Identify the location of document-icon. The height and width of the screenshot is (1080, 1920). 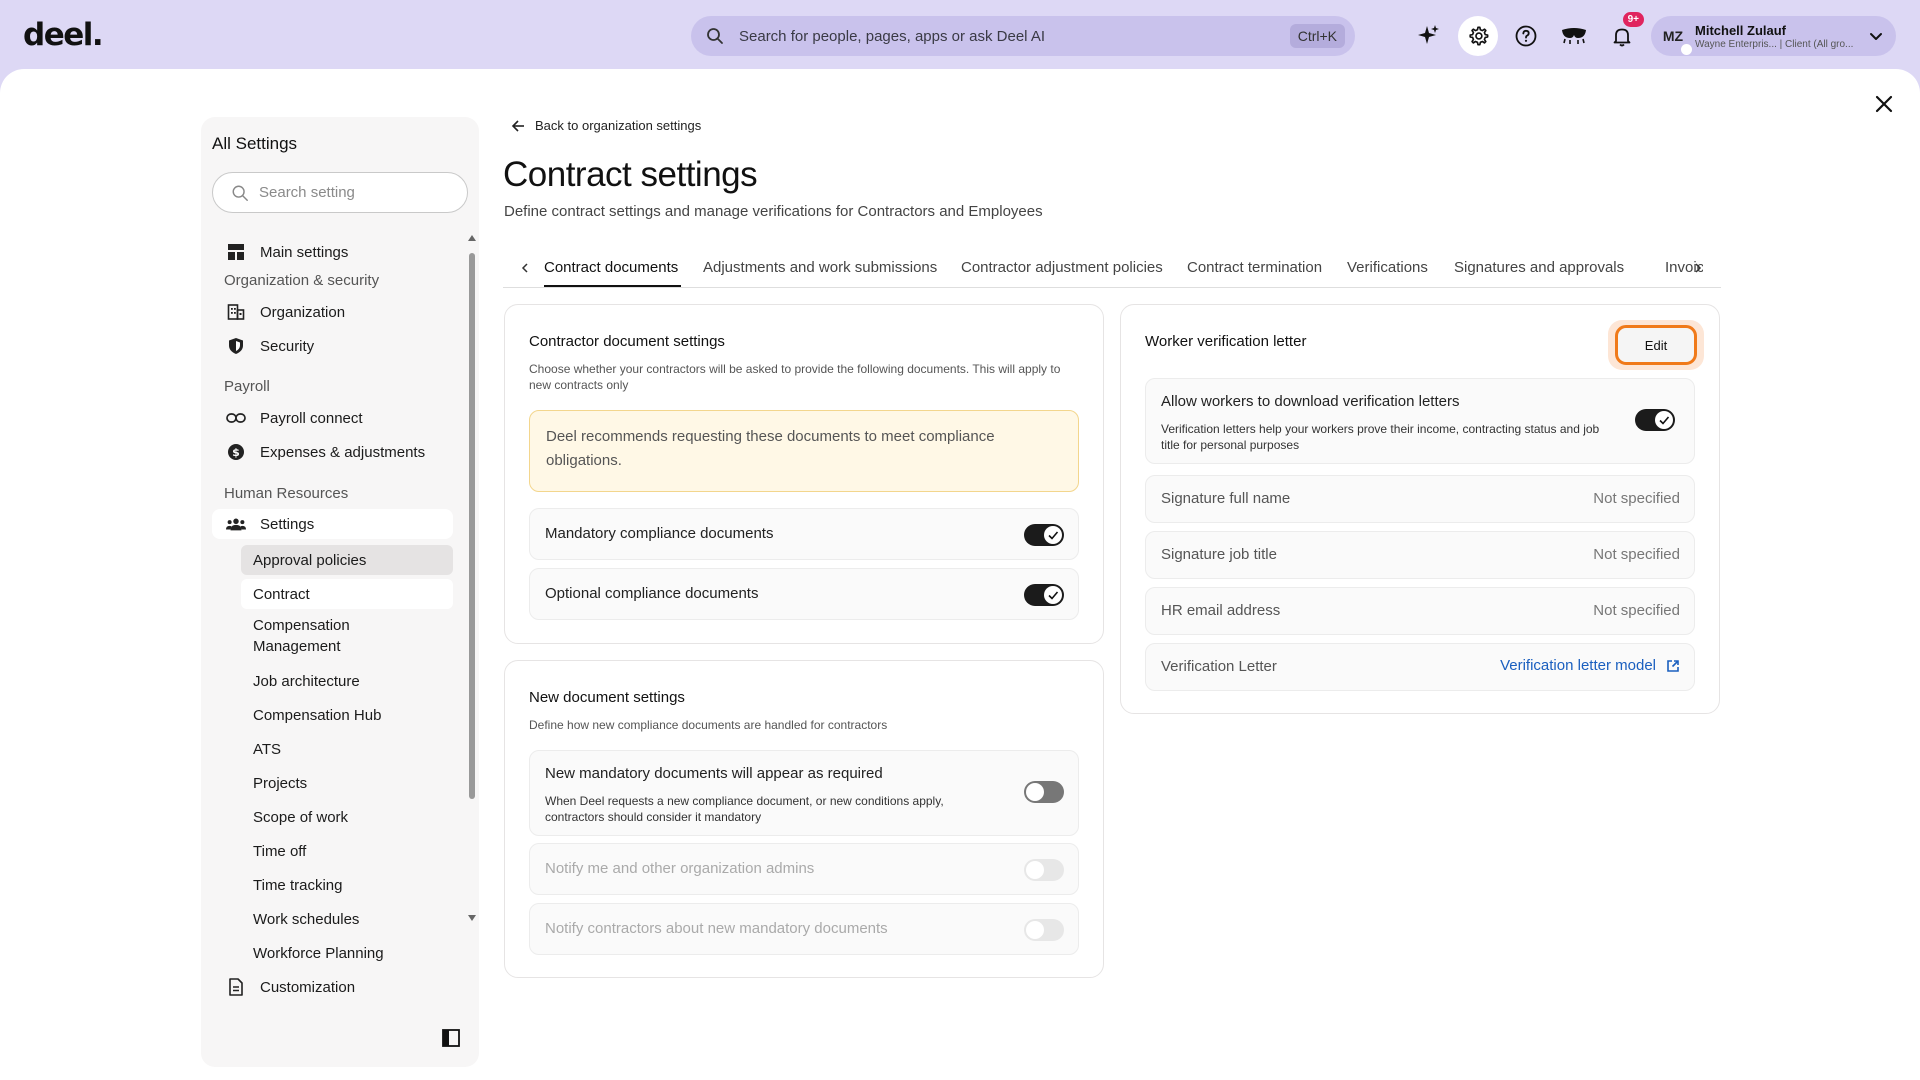
(236, 987).